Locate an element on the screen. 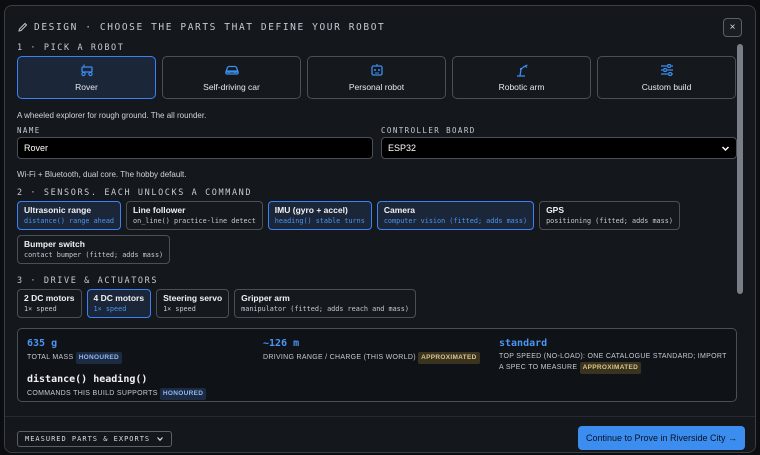 Image resolution: width=760 pixels, height=455 pixels. close-button: × is located at coordinates (732, 27).